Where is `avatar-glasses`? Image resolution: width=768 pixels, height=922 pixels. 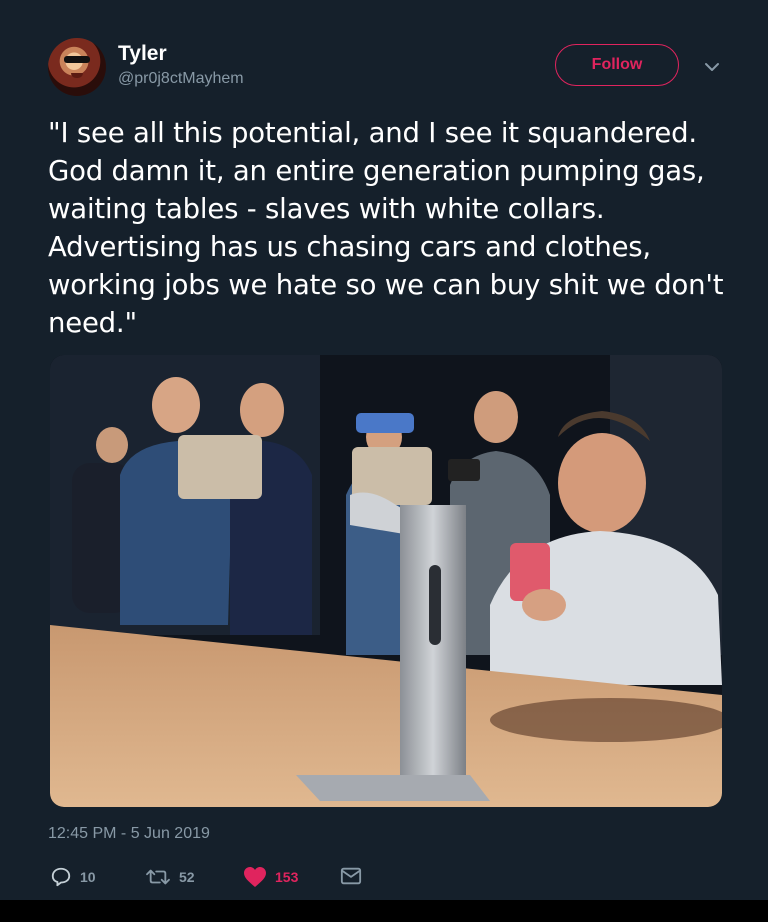 avatar-glasses is located at coordinates (77, 59).